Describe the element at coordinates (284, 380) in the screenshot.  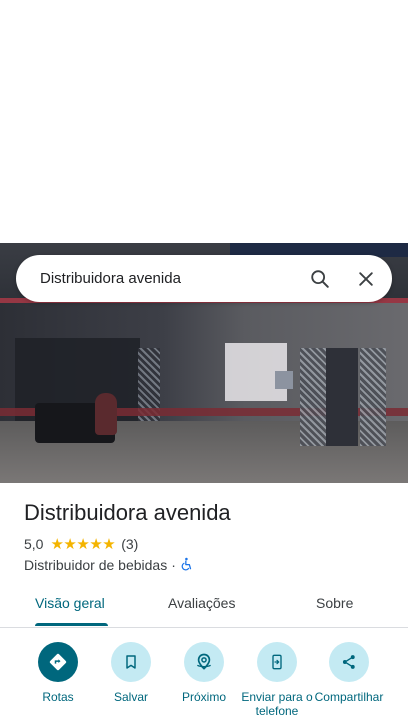
I see `photo-window` at that location.